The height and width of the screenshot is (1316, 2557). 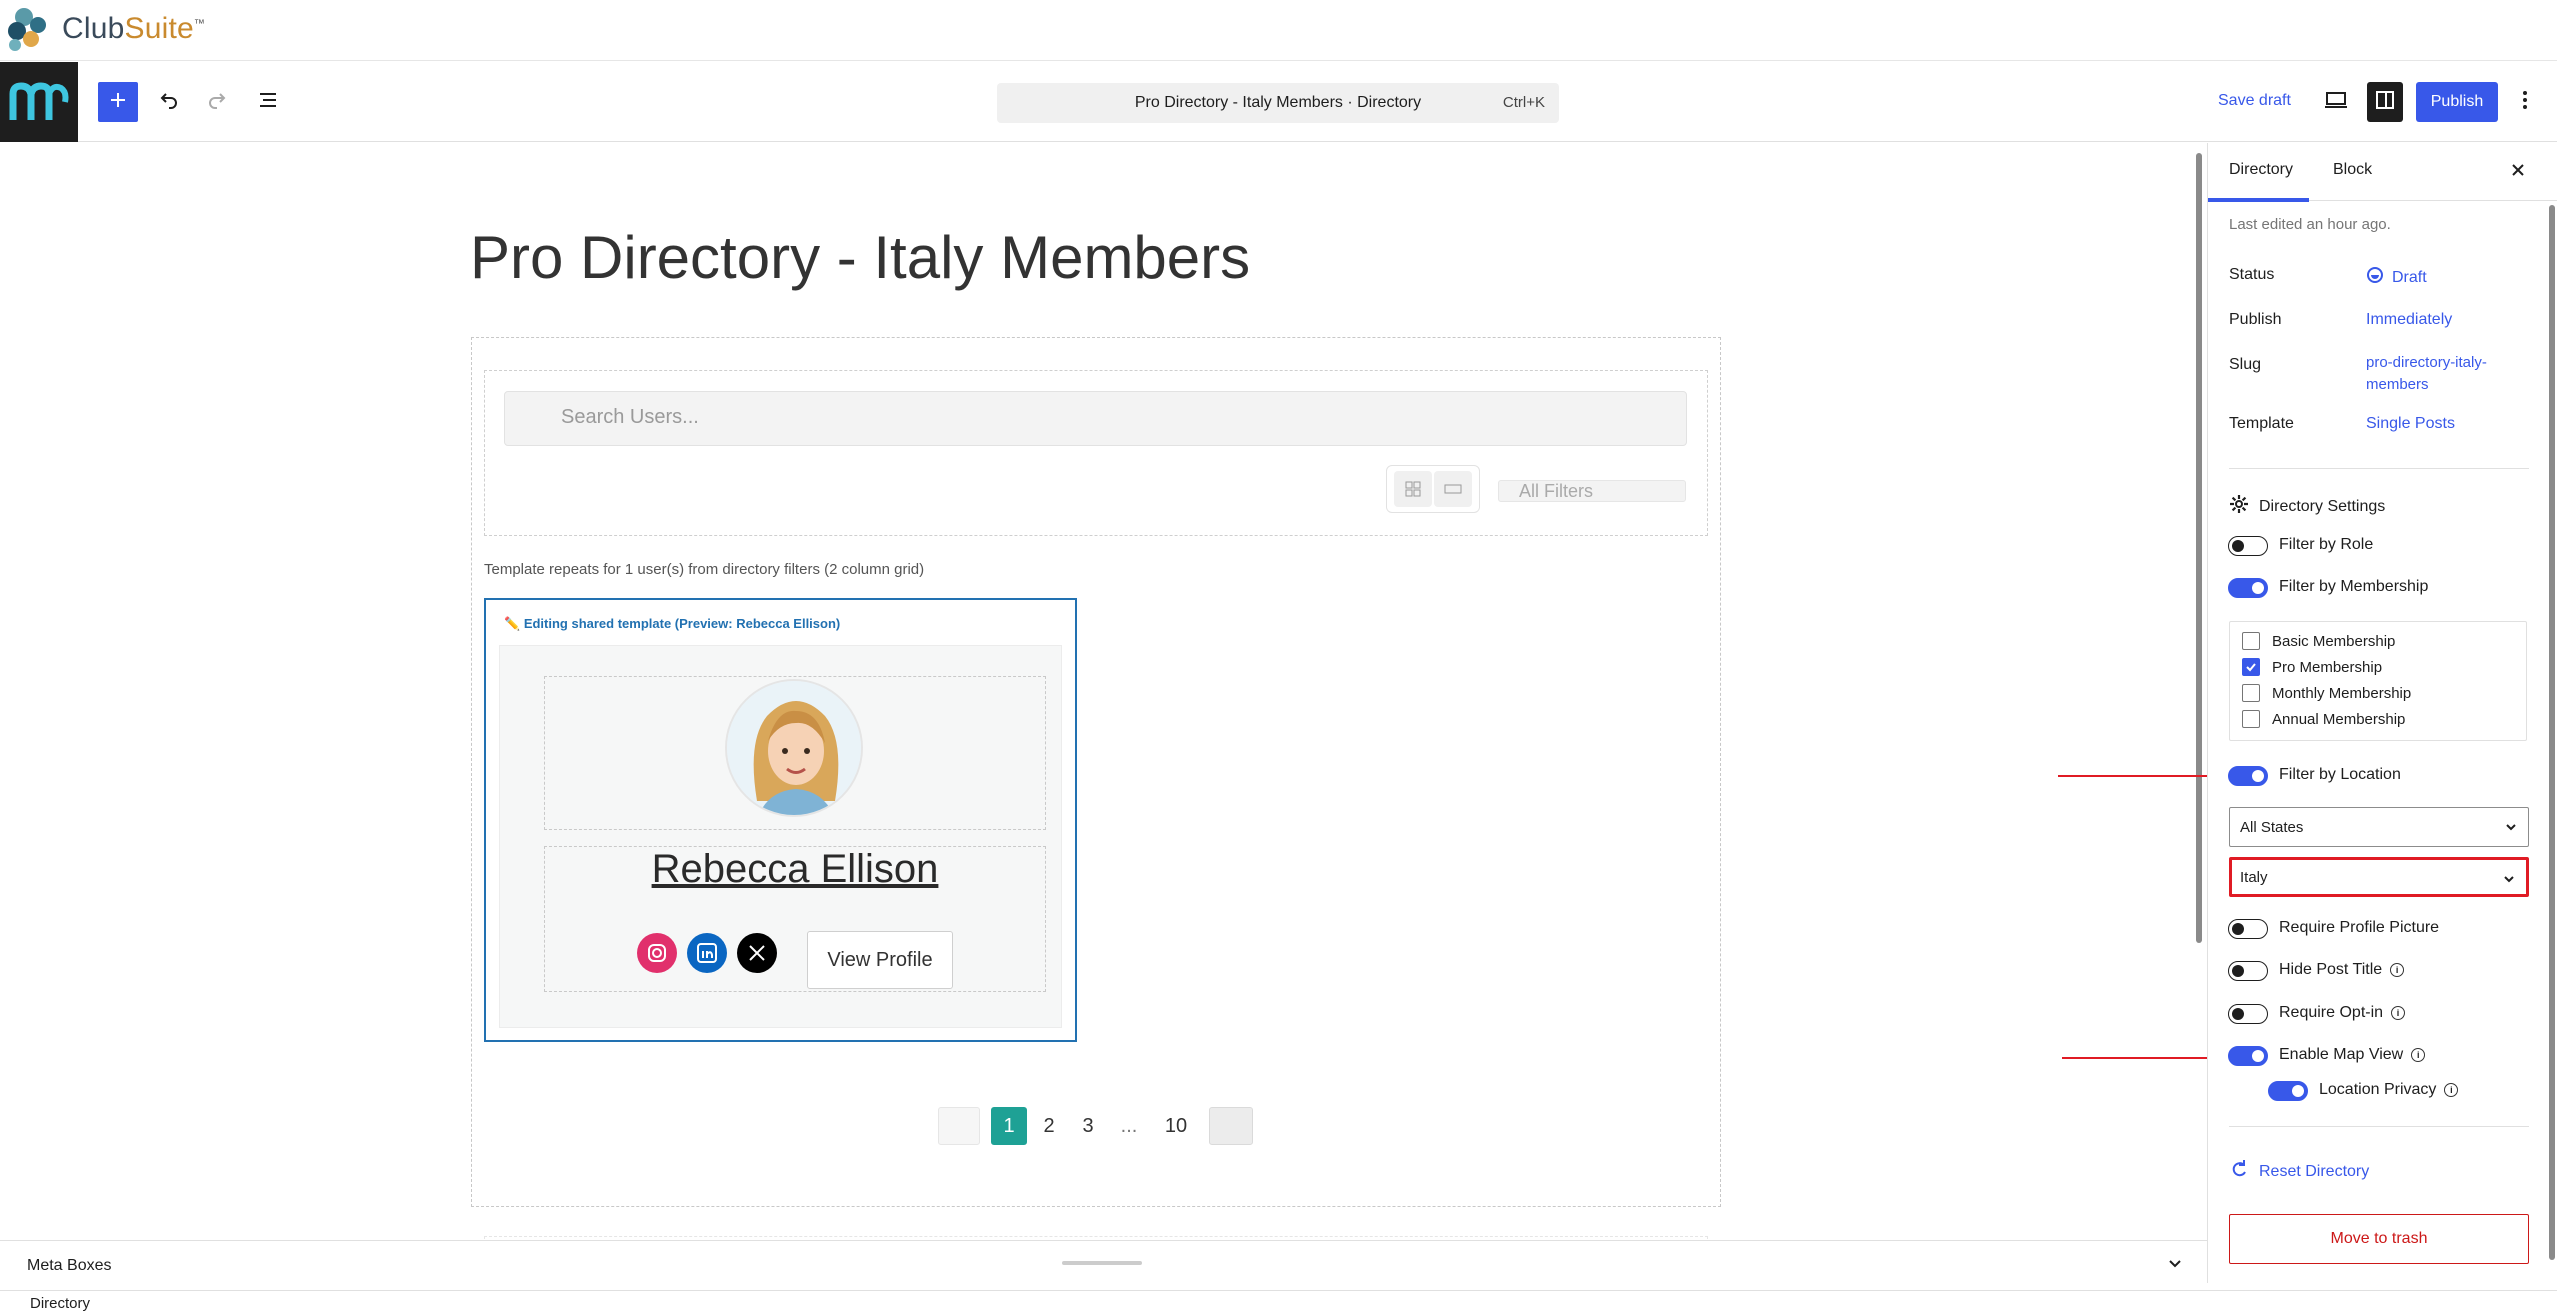 What do you see at coordinates (2340, 774) in the screenshot?
I see `filter-location-label: Filter by Location` at bounding box center [2340, 774].